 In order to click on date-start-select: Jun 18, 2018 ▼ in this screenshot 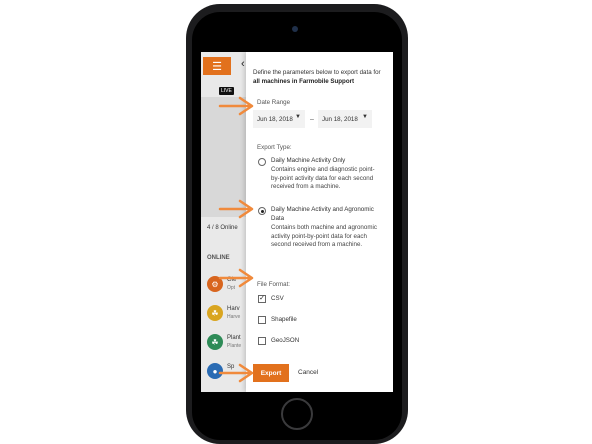, I will do `click(279, 119)`.